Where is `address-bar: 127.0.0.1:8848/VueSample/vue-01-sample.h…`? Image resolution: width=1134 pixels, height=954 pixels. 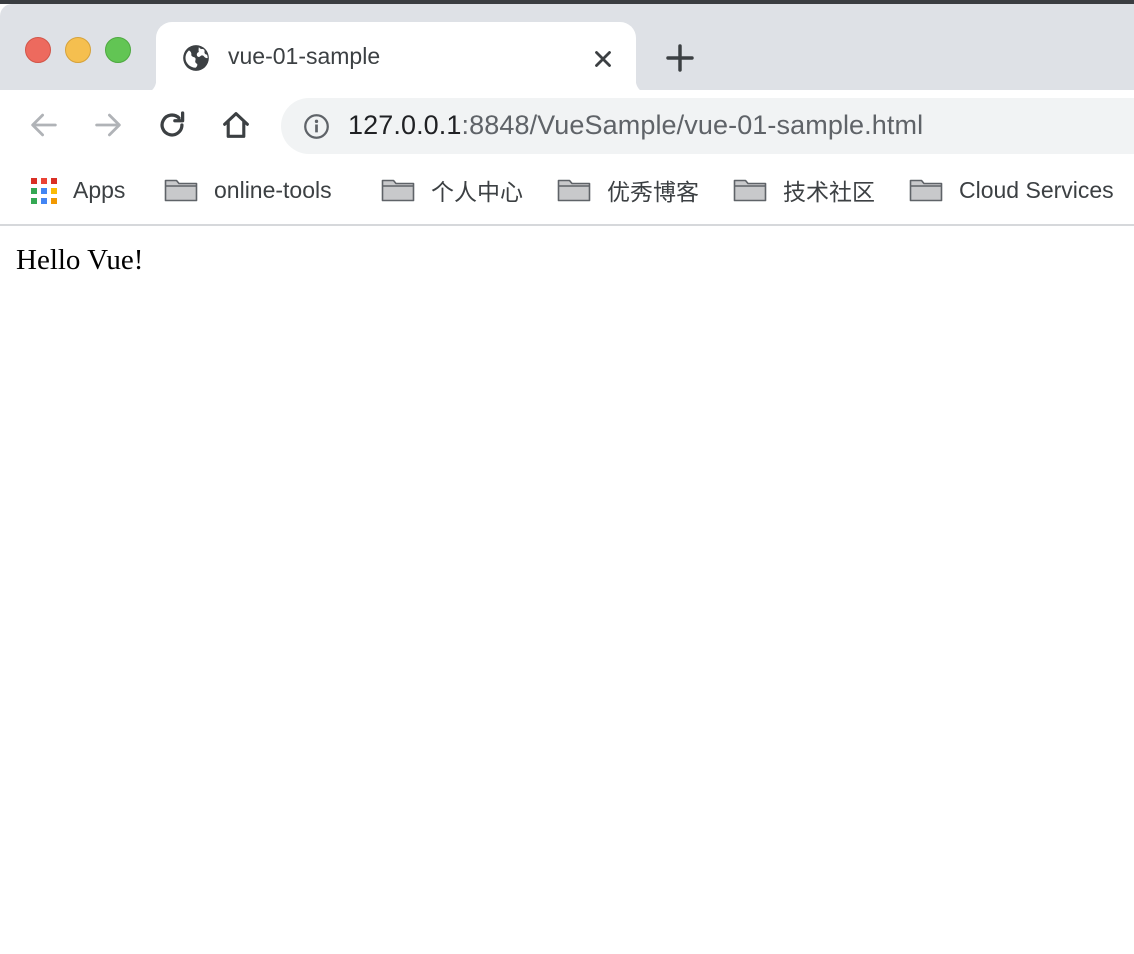 address-bar: 127.0.0.1:8848/VueSample/vue-01-sample.h… is located at coordinates (707, 126).